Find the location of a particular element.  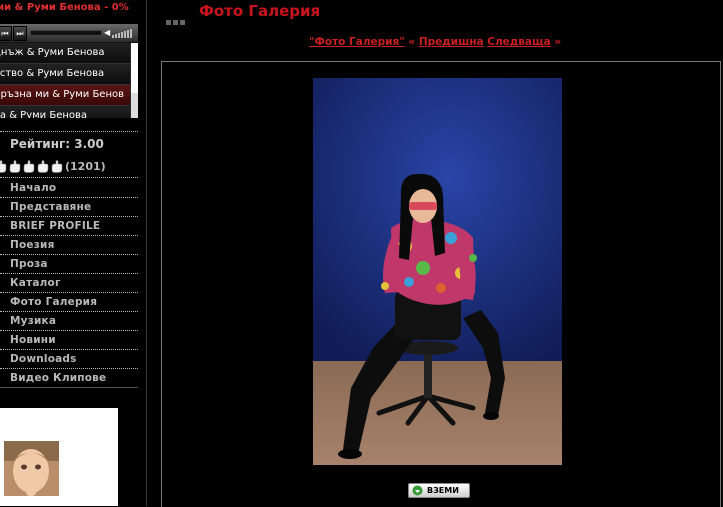

nav-item-poetry: Поезия is located at coordinates (69, 245).